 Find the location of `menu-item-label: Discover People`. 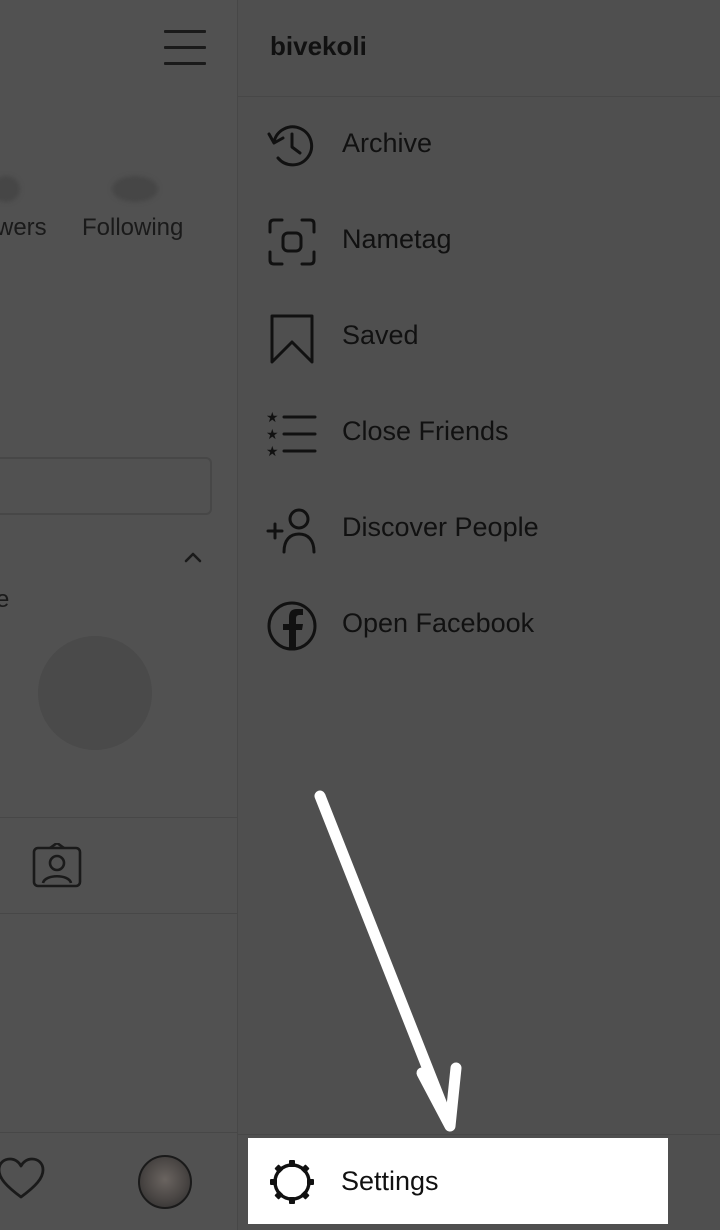

menu-item-label: Discover People is located at coordinates (440, 527).